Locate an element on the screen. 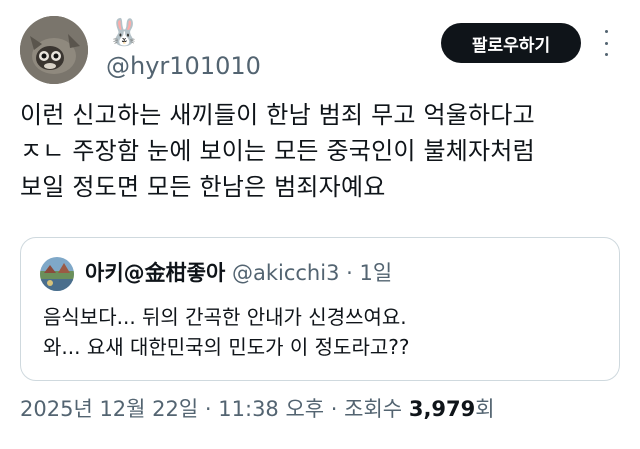 Image resolution: width=640 pixels, height=449 pixels. raccoon-photo-icon is located at coordinates (54, 50).